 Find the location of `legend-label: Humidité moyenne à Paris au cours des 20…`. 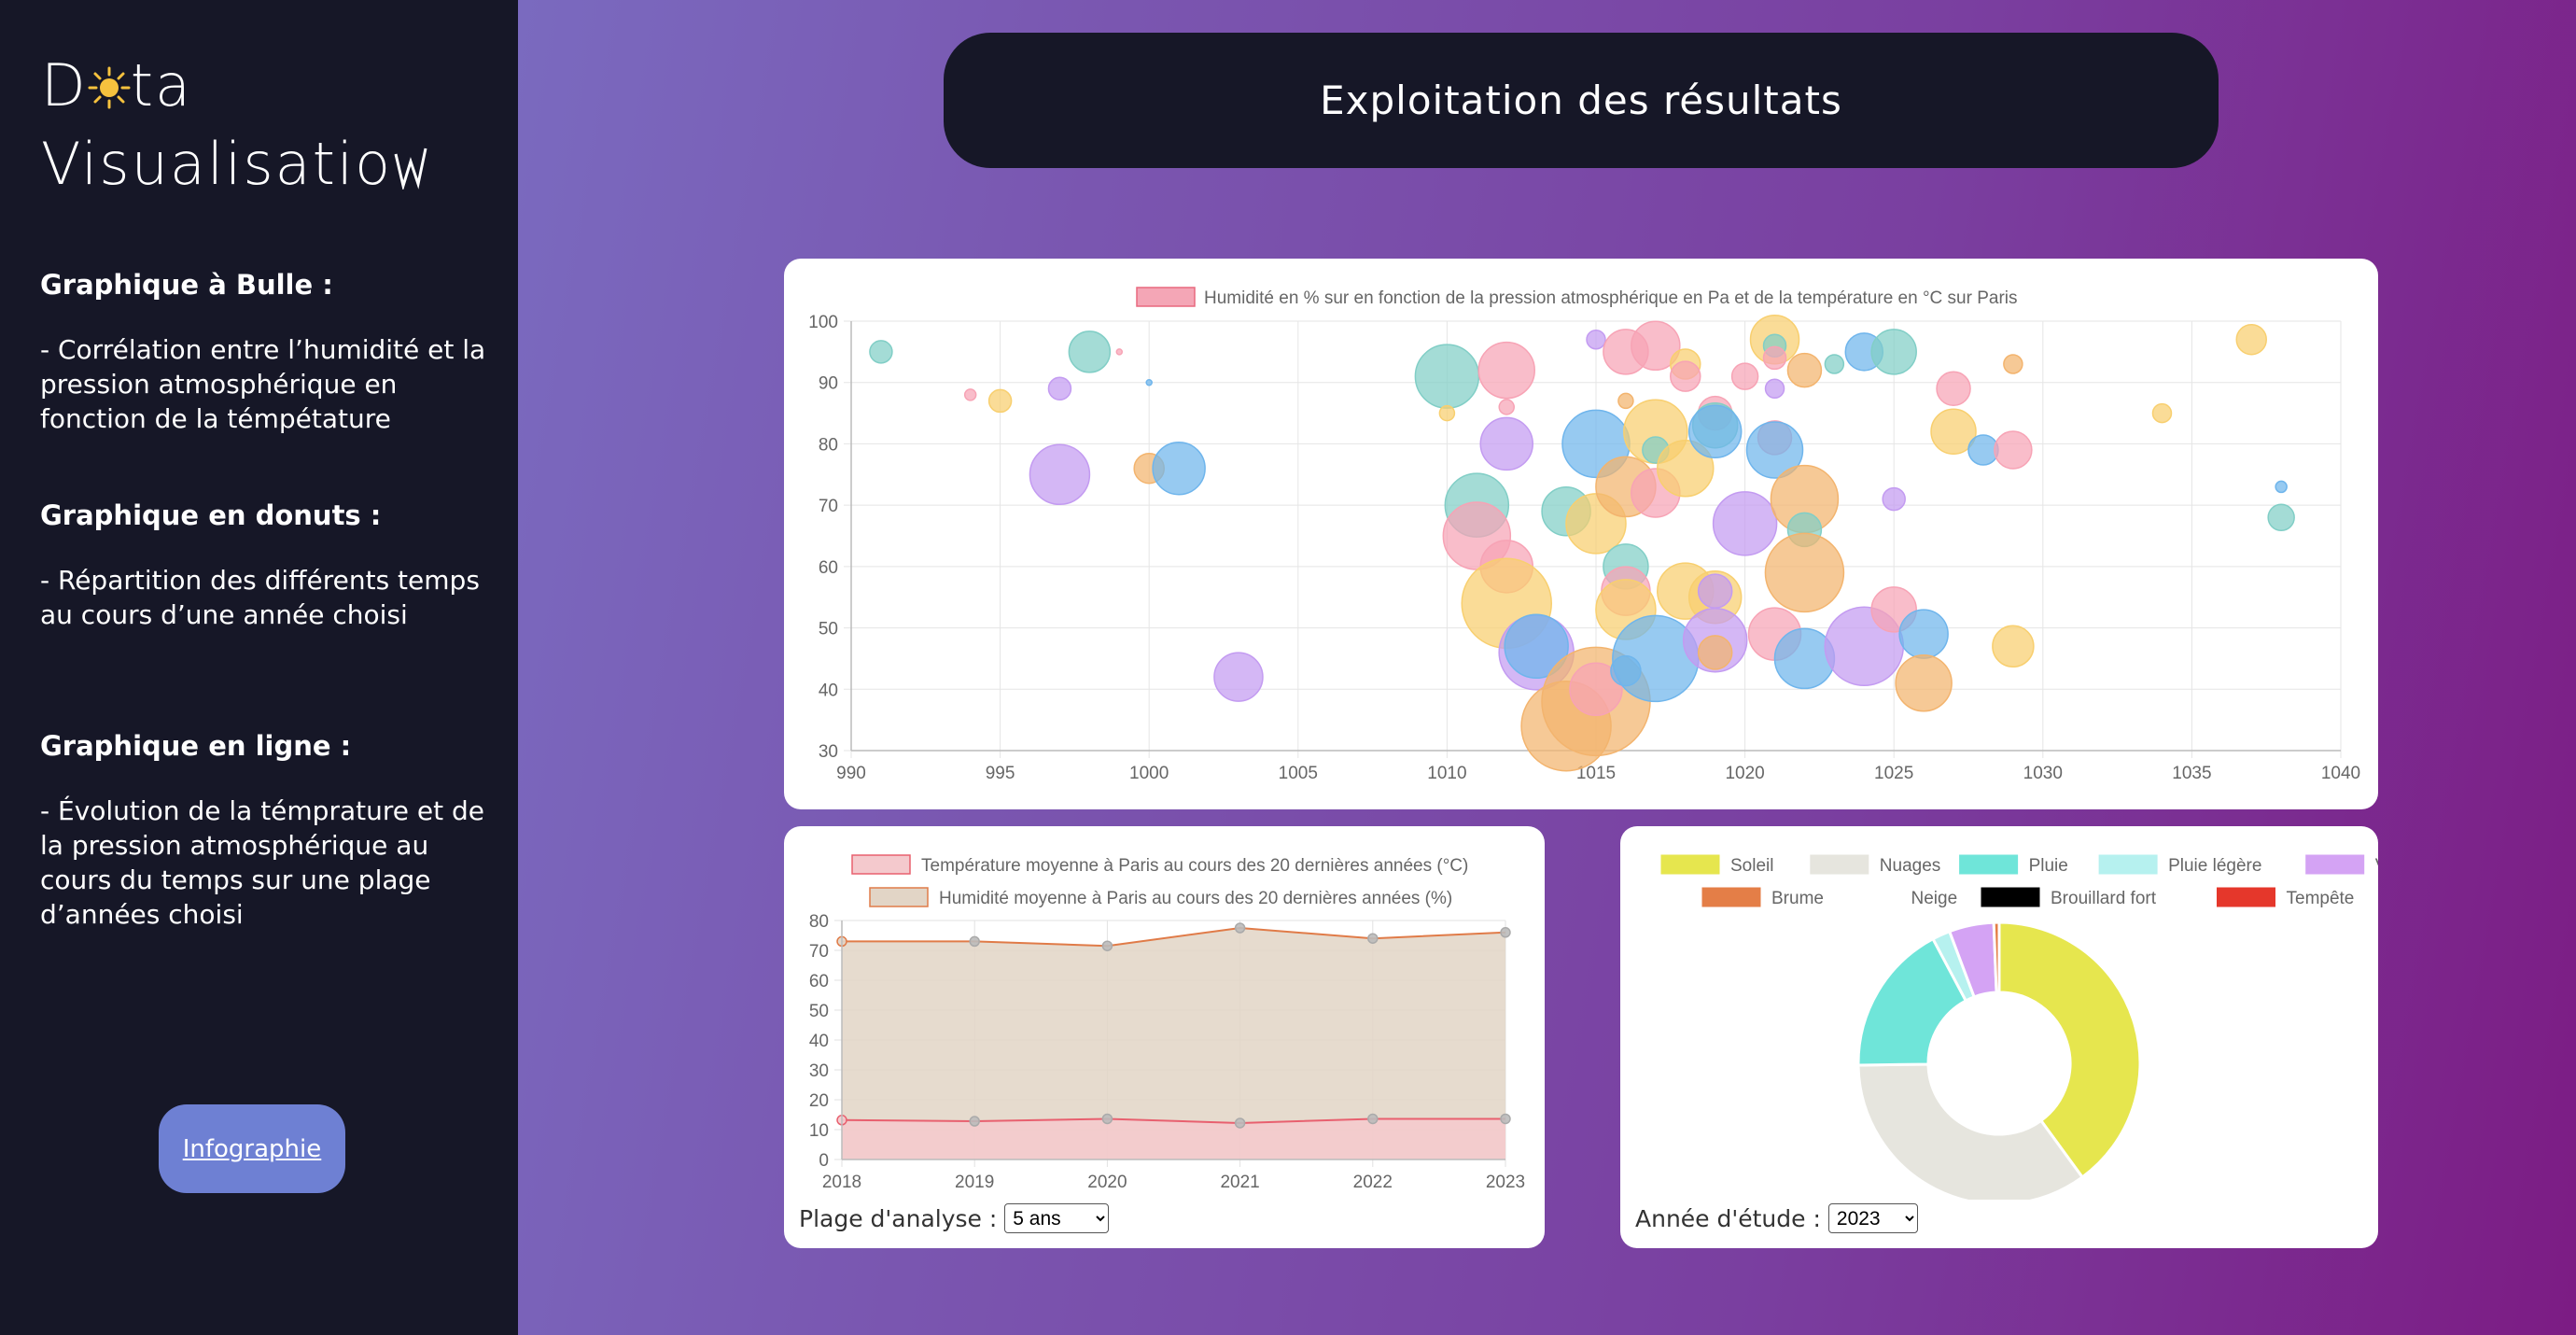

legend-label: Humidité moyenne à Paris au cours des 20… is located at coordinates (1195, 898).